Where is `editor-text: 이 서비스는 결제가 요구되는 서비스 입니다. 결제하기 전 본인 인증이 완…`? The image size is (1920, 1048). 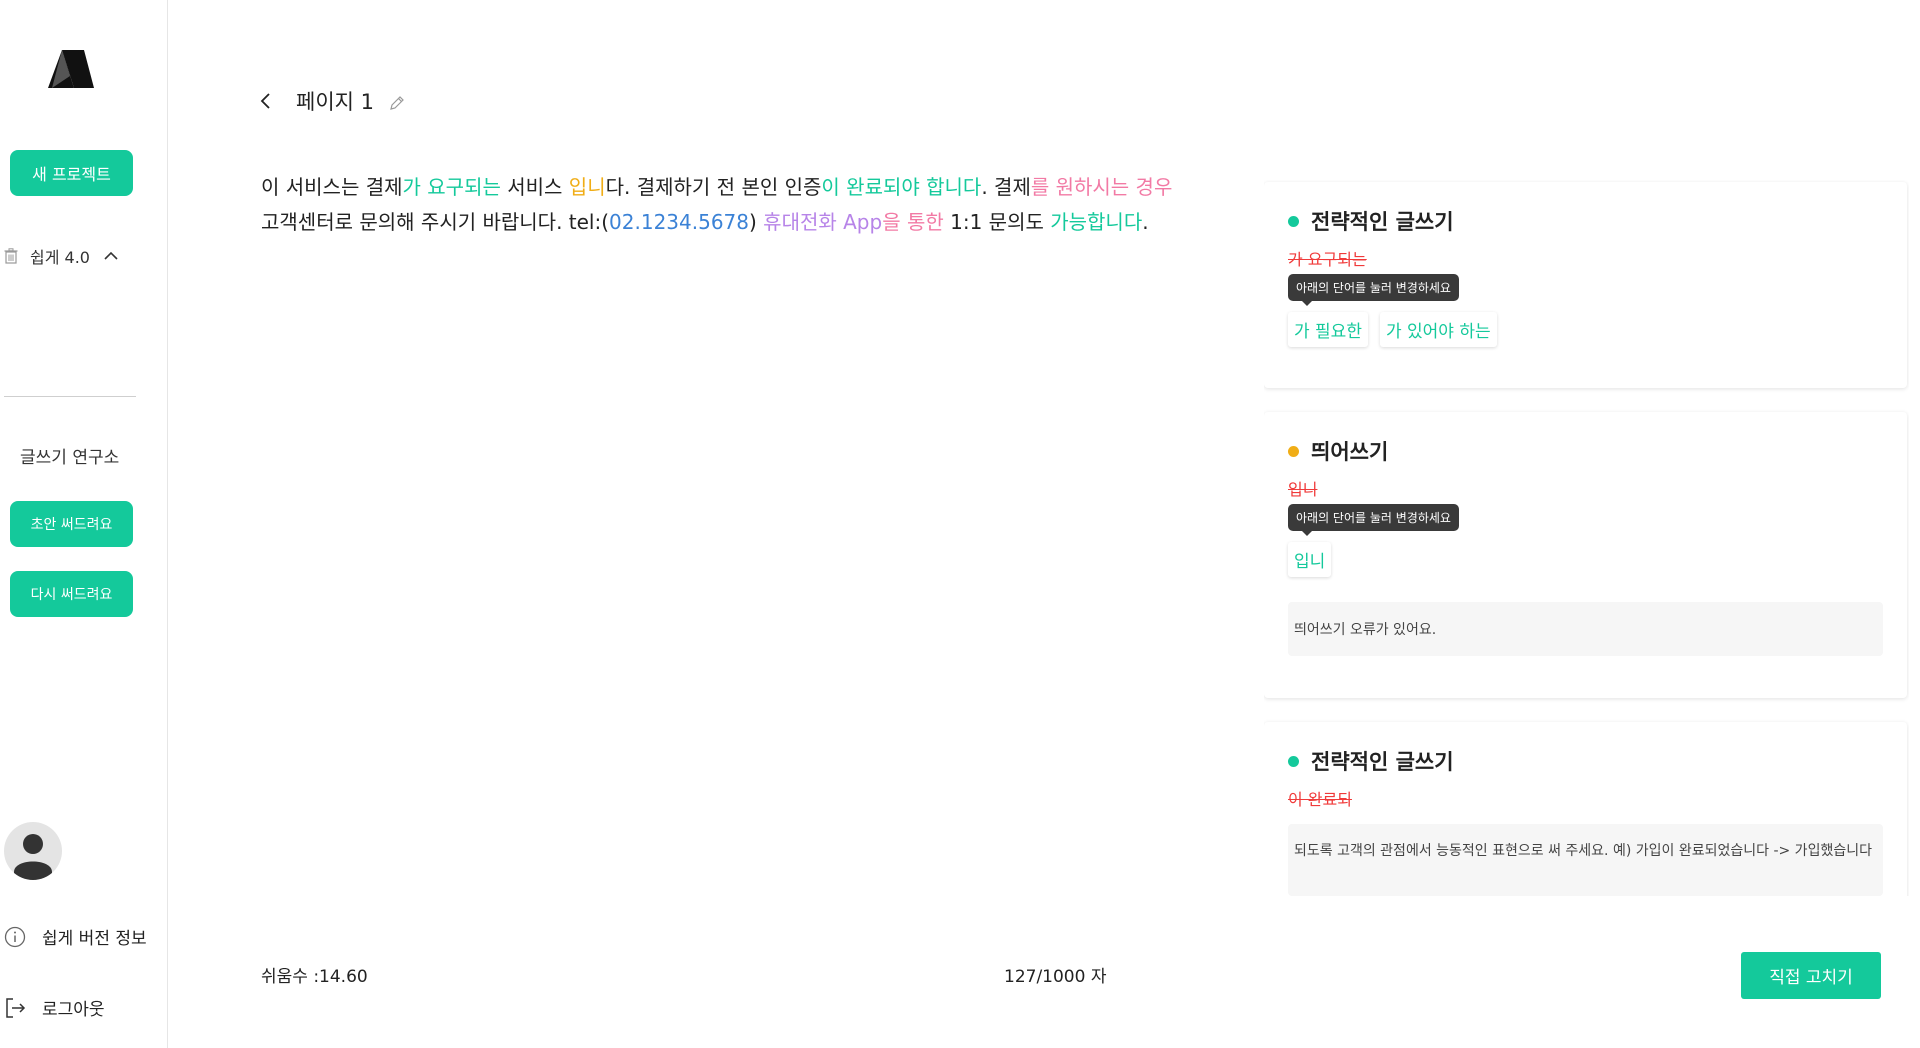 editor-text: 이 서비스는 결제가 요구되는 서비스 입니다. 결제하기 전 본인 인증이 완… is located at coordinates (733, 205).